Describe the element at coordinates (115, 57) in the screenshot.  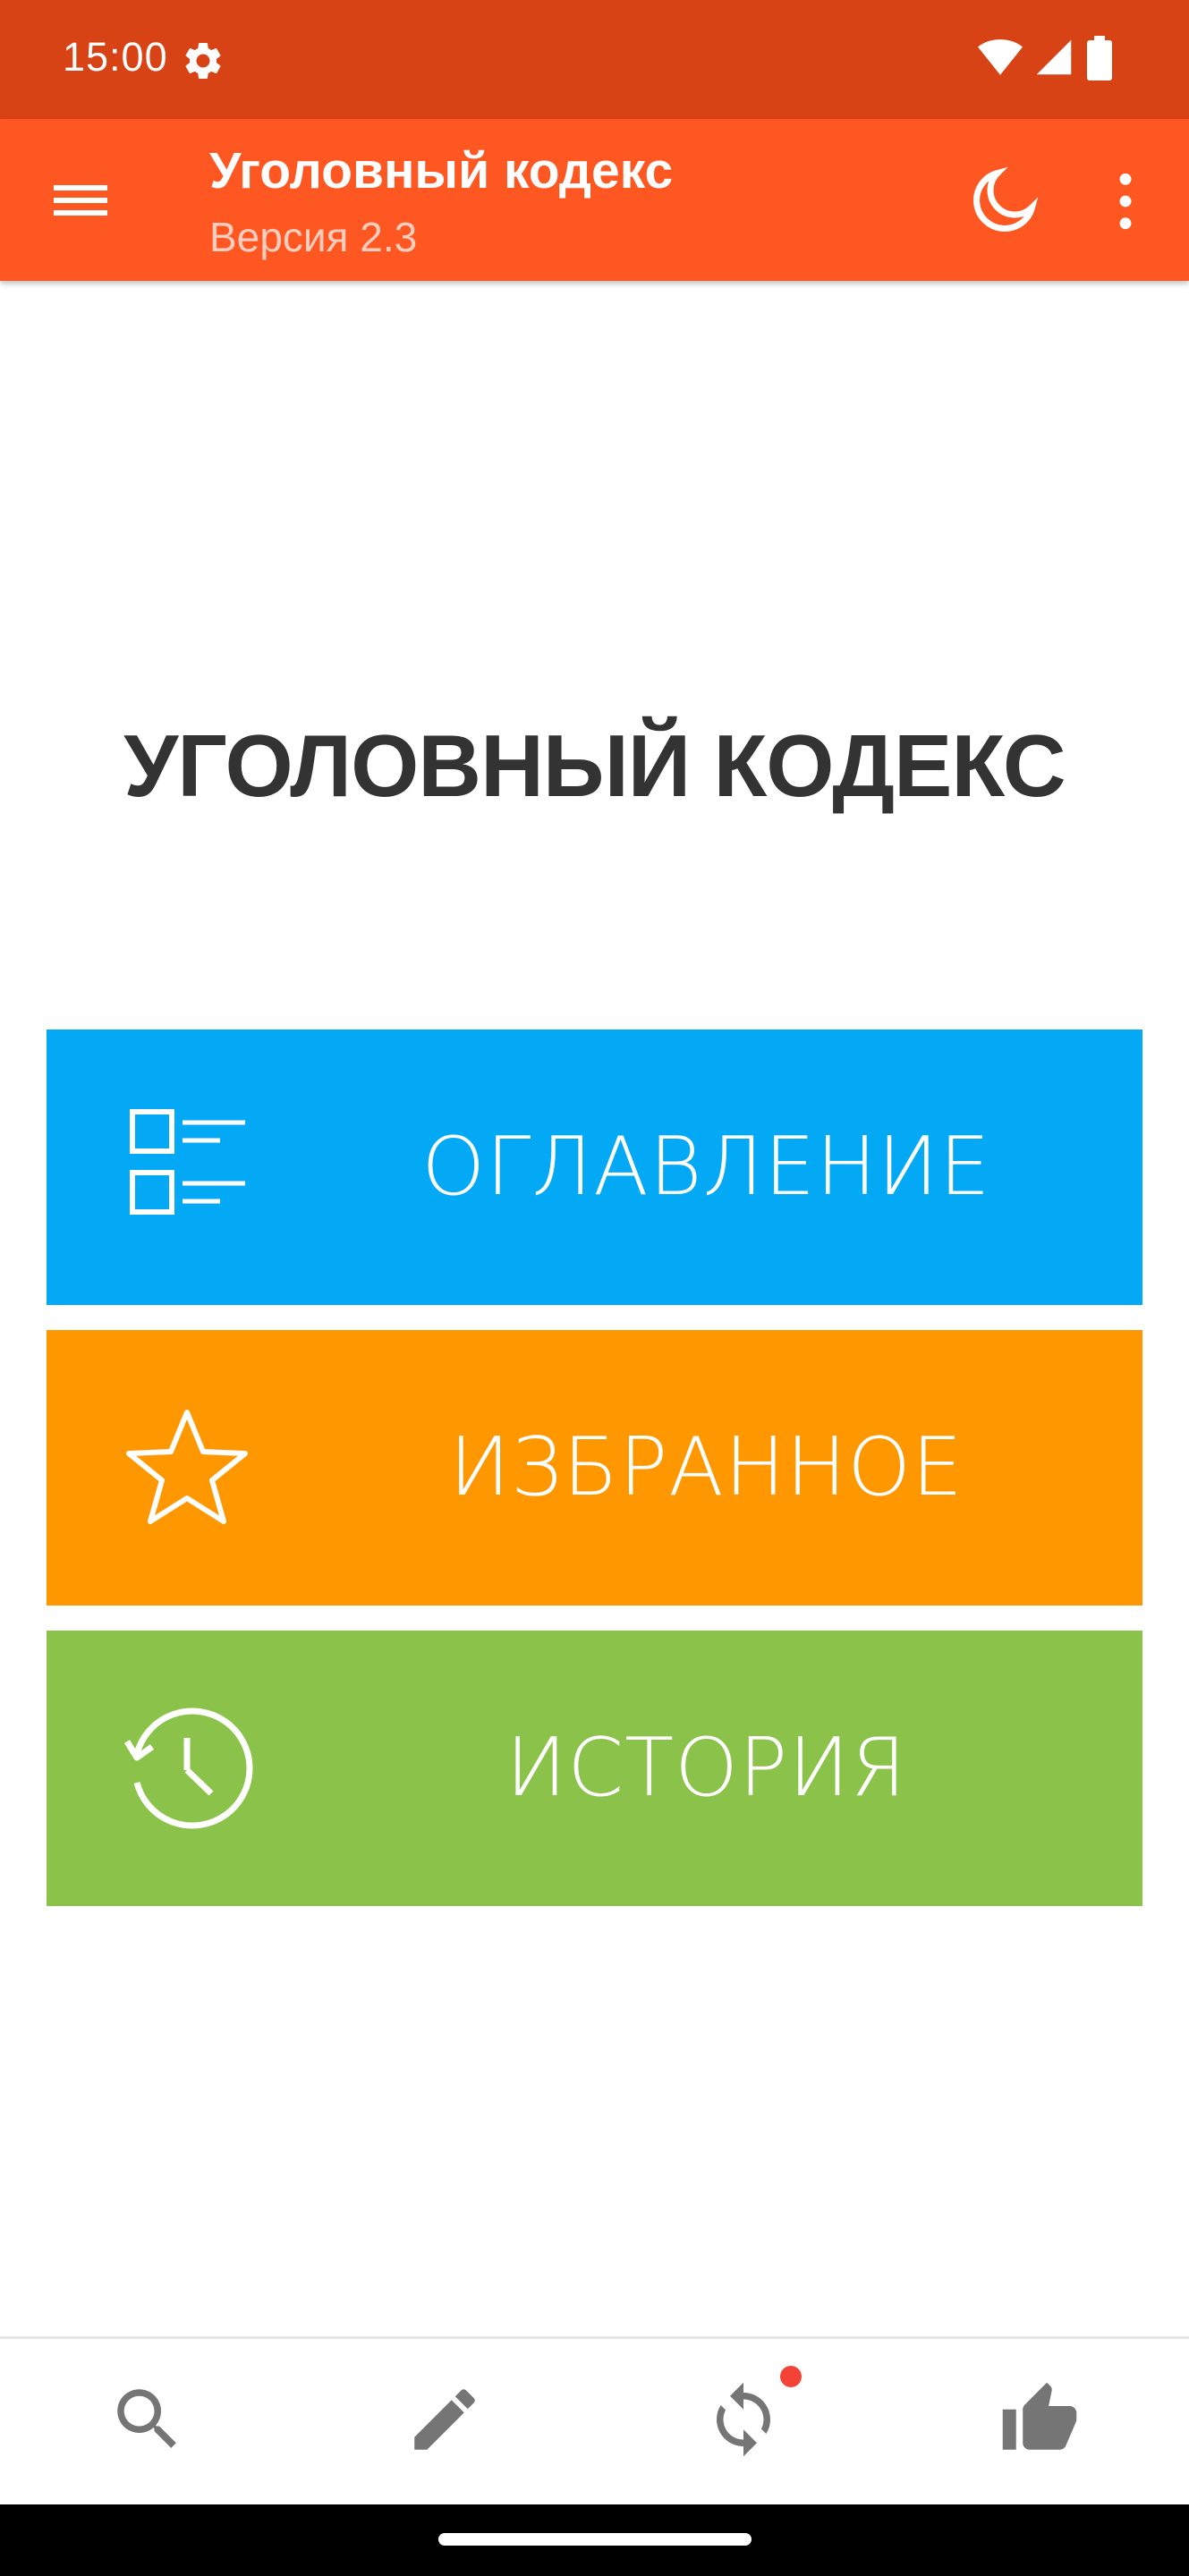
I see `status-time: 15:00` at that location.